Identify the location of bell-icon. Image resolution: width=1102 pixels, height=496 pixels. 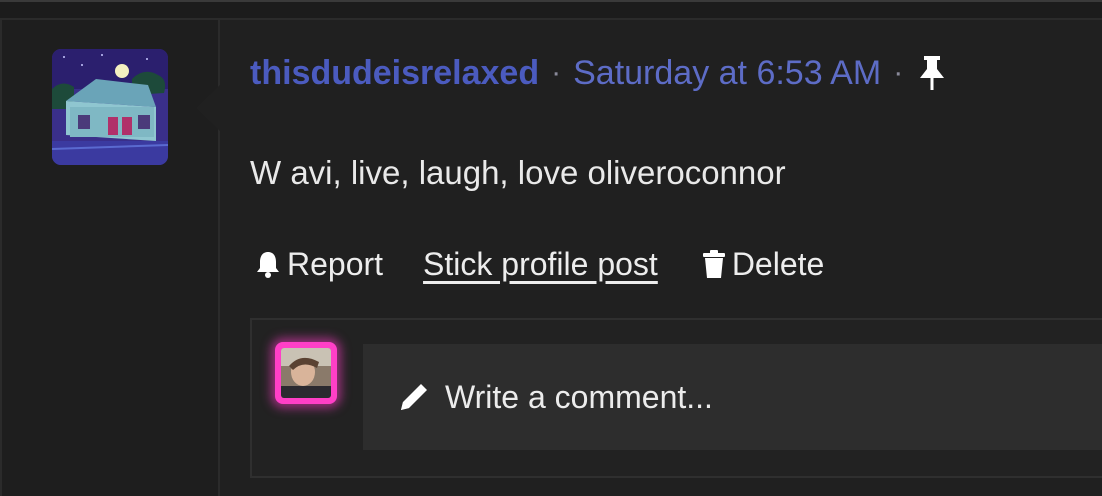
(268, 265).